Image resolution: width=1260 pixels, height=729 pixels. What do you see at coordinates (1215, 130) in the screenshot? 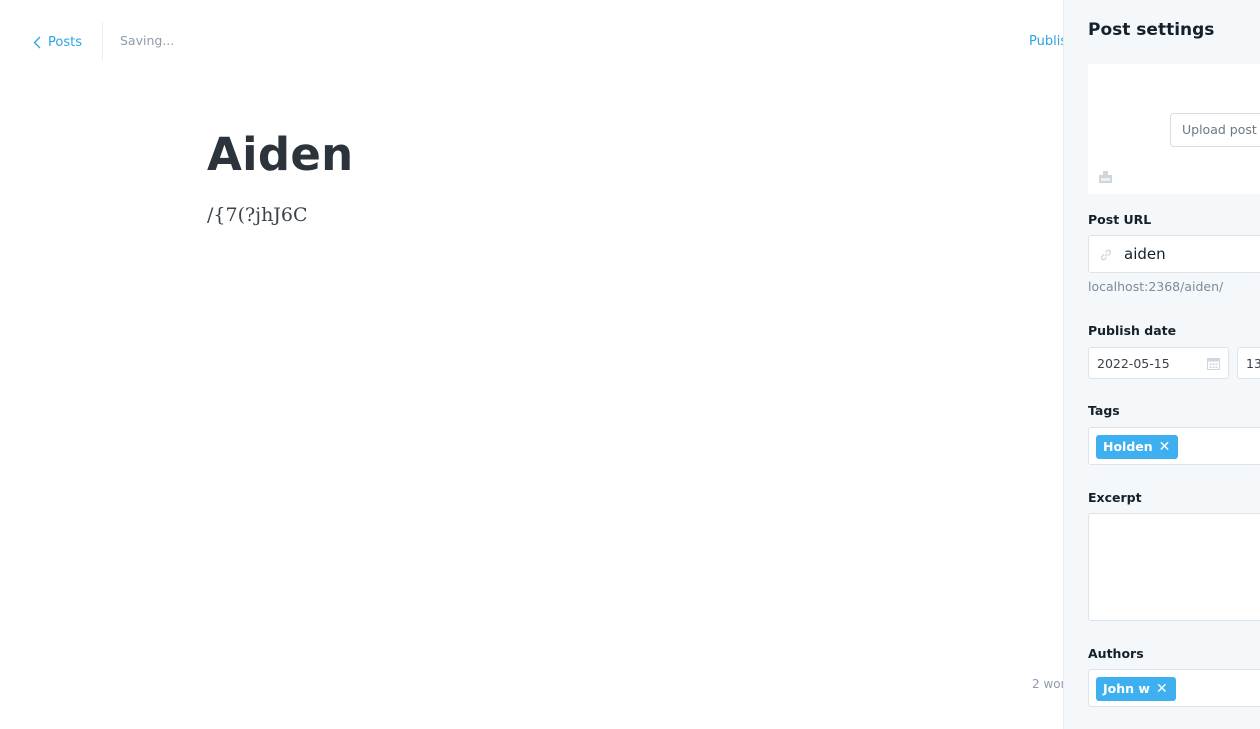
I see `upload-image-button: Upload post image` at bounding box center [1215, 130].